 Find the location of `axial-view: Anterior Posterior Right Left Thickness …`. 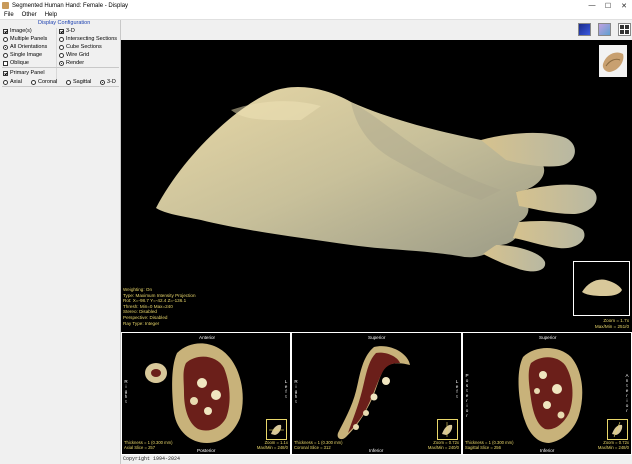

axial-view: Anterior Posterior Right Left Thickness … is located at coordinates (206, 393).